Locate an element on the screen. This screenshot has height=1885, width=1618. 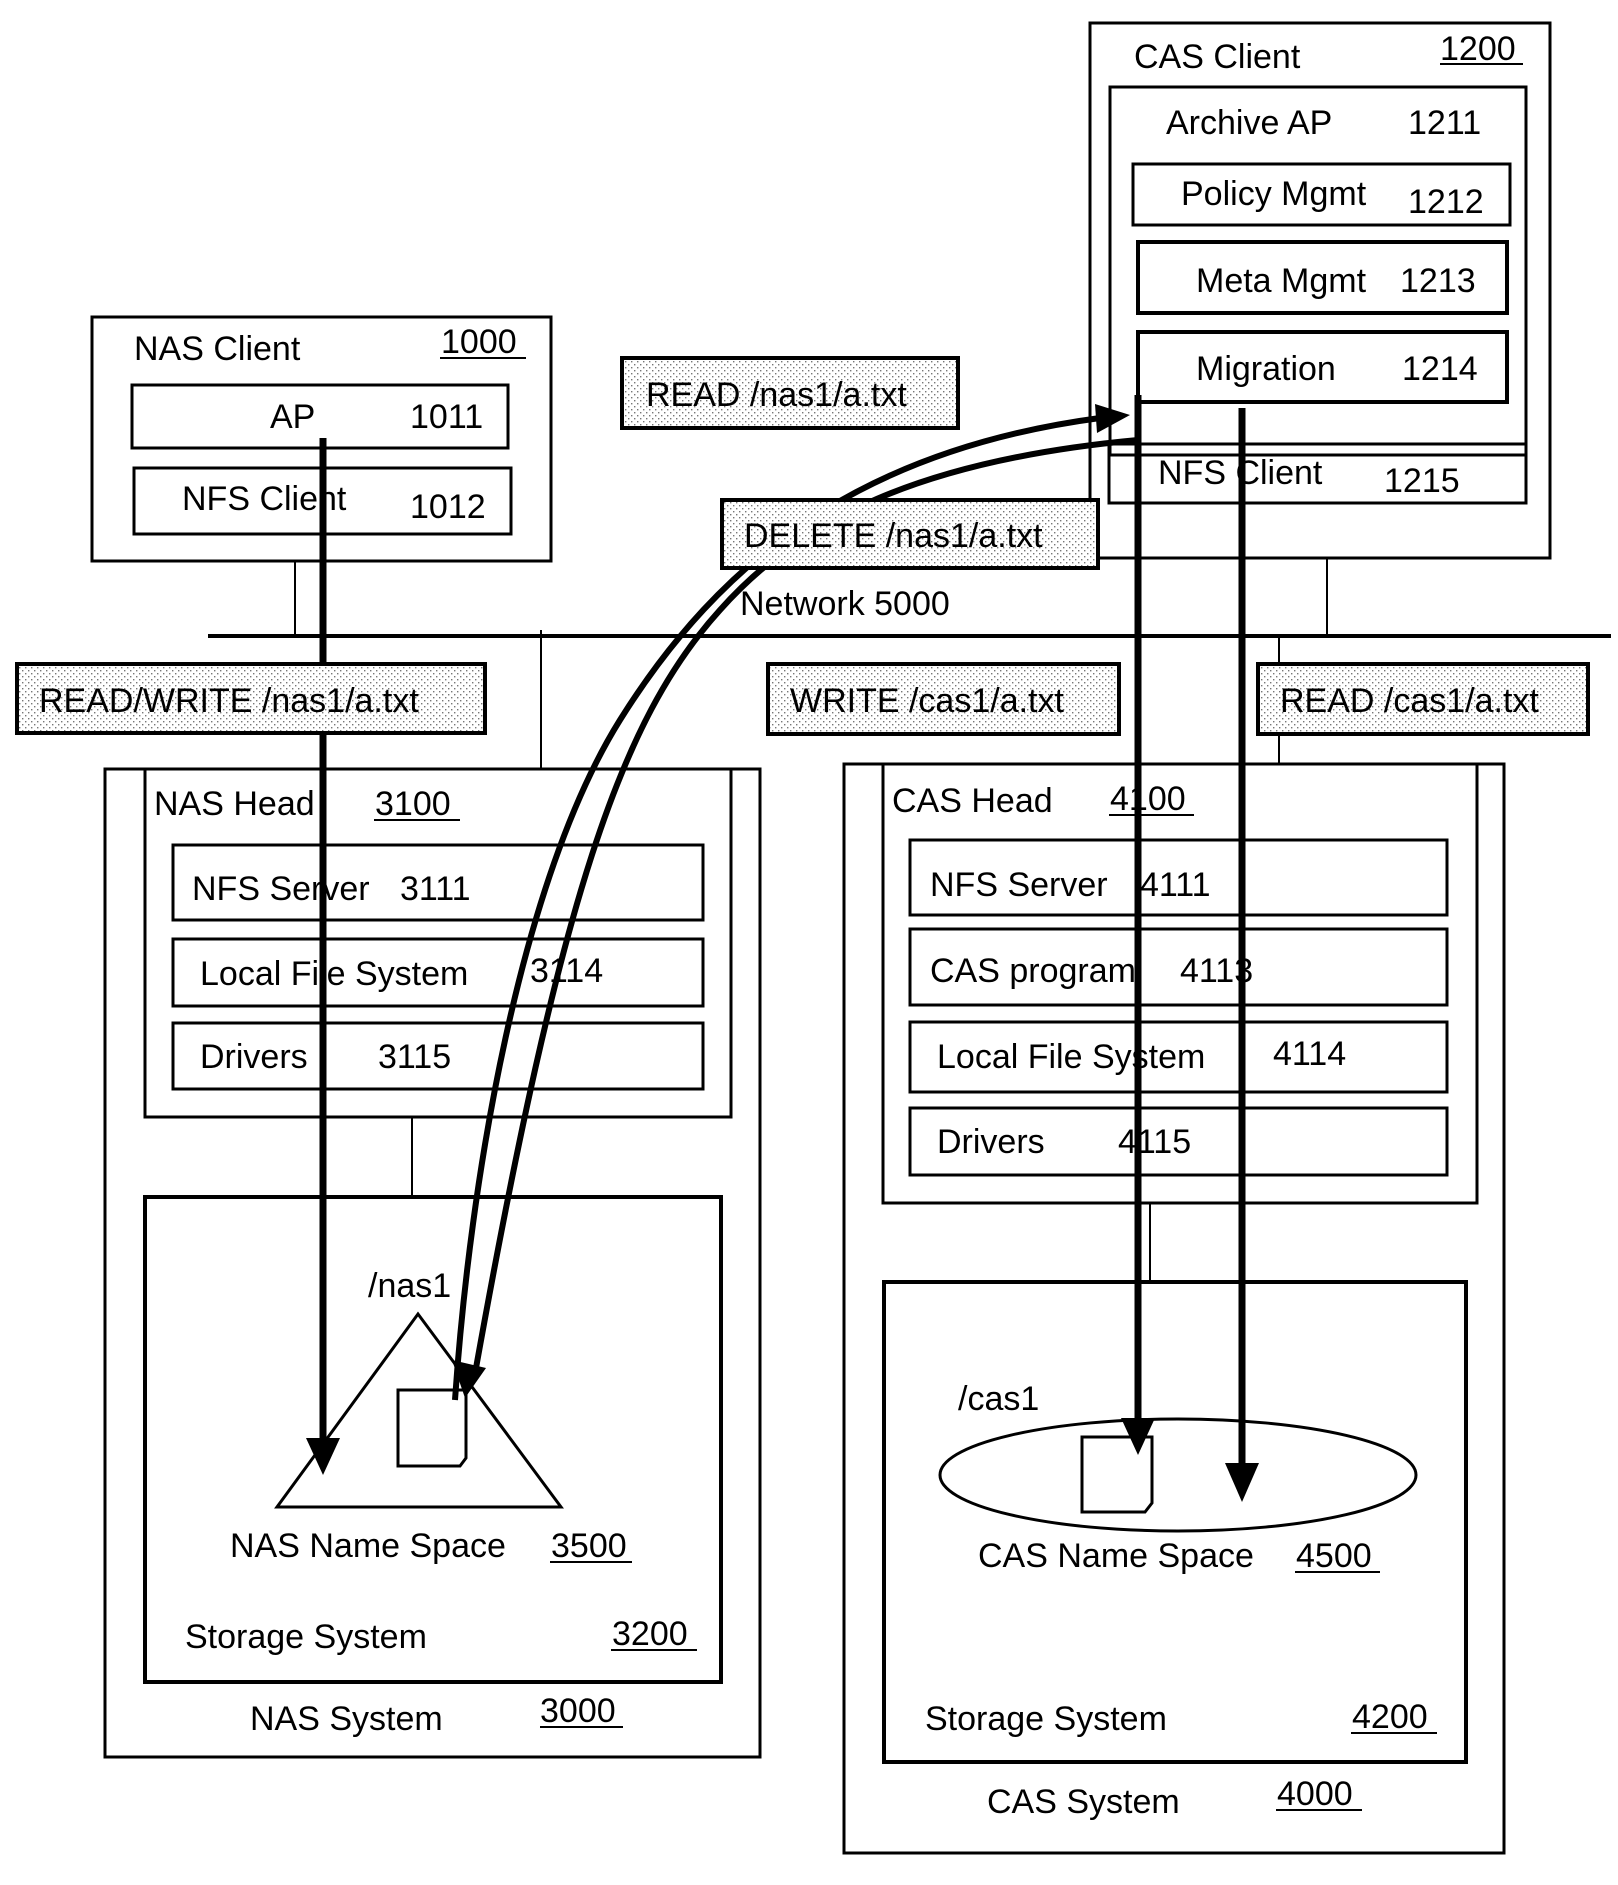
cas-system-ref: 4000 is located at coordinates (1315, 1794).